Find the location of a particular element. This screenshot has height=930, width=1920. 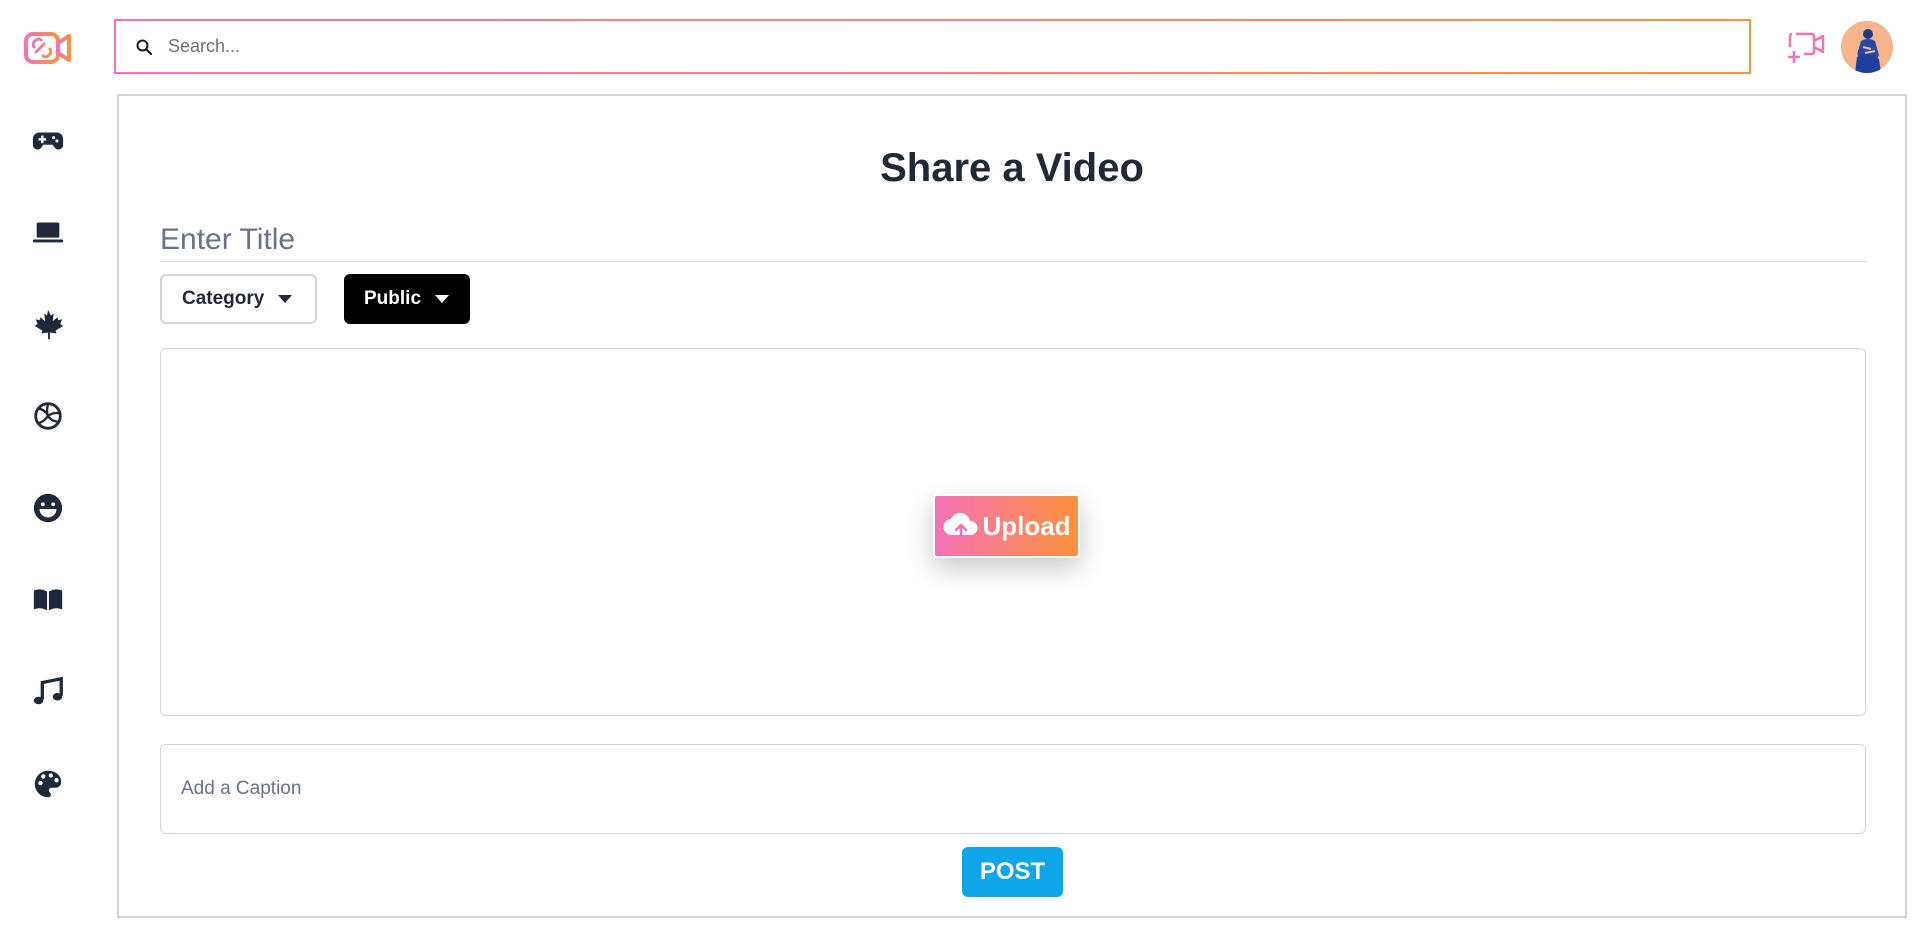

search-field is located at coordinates (932, 46).